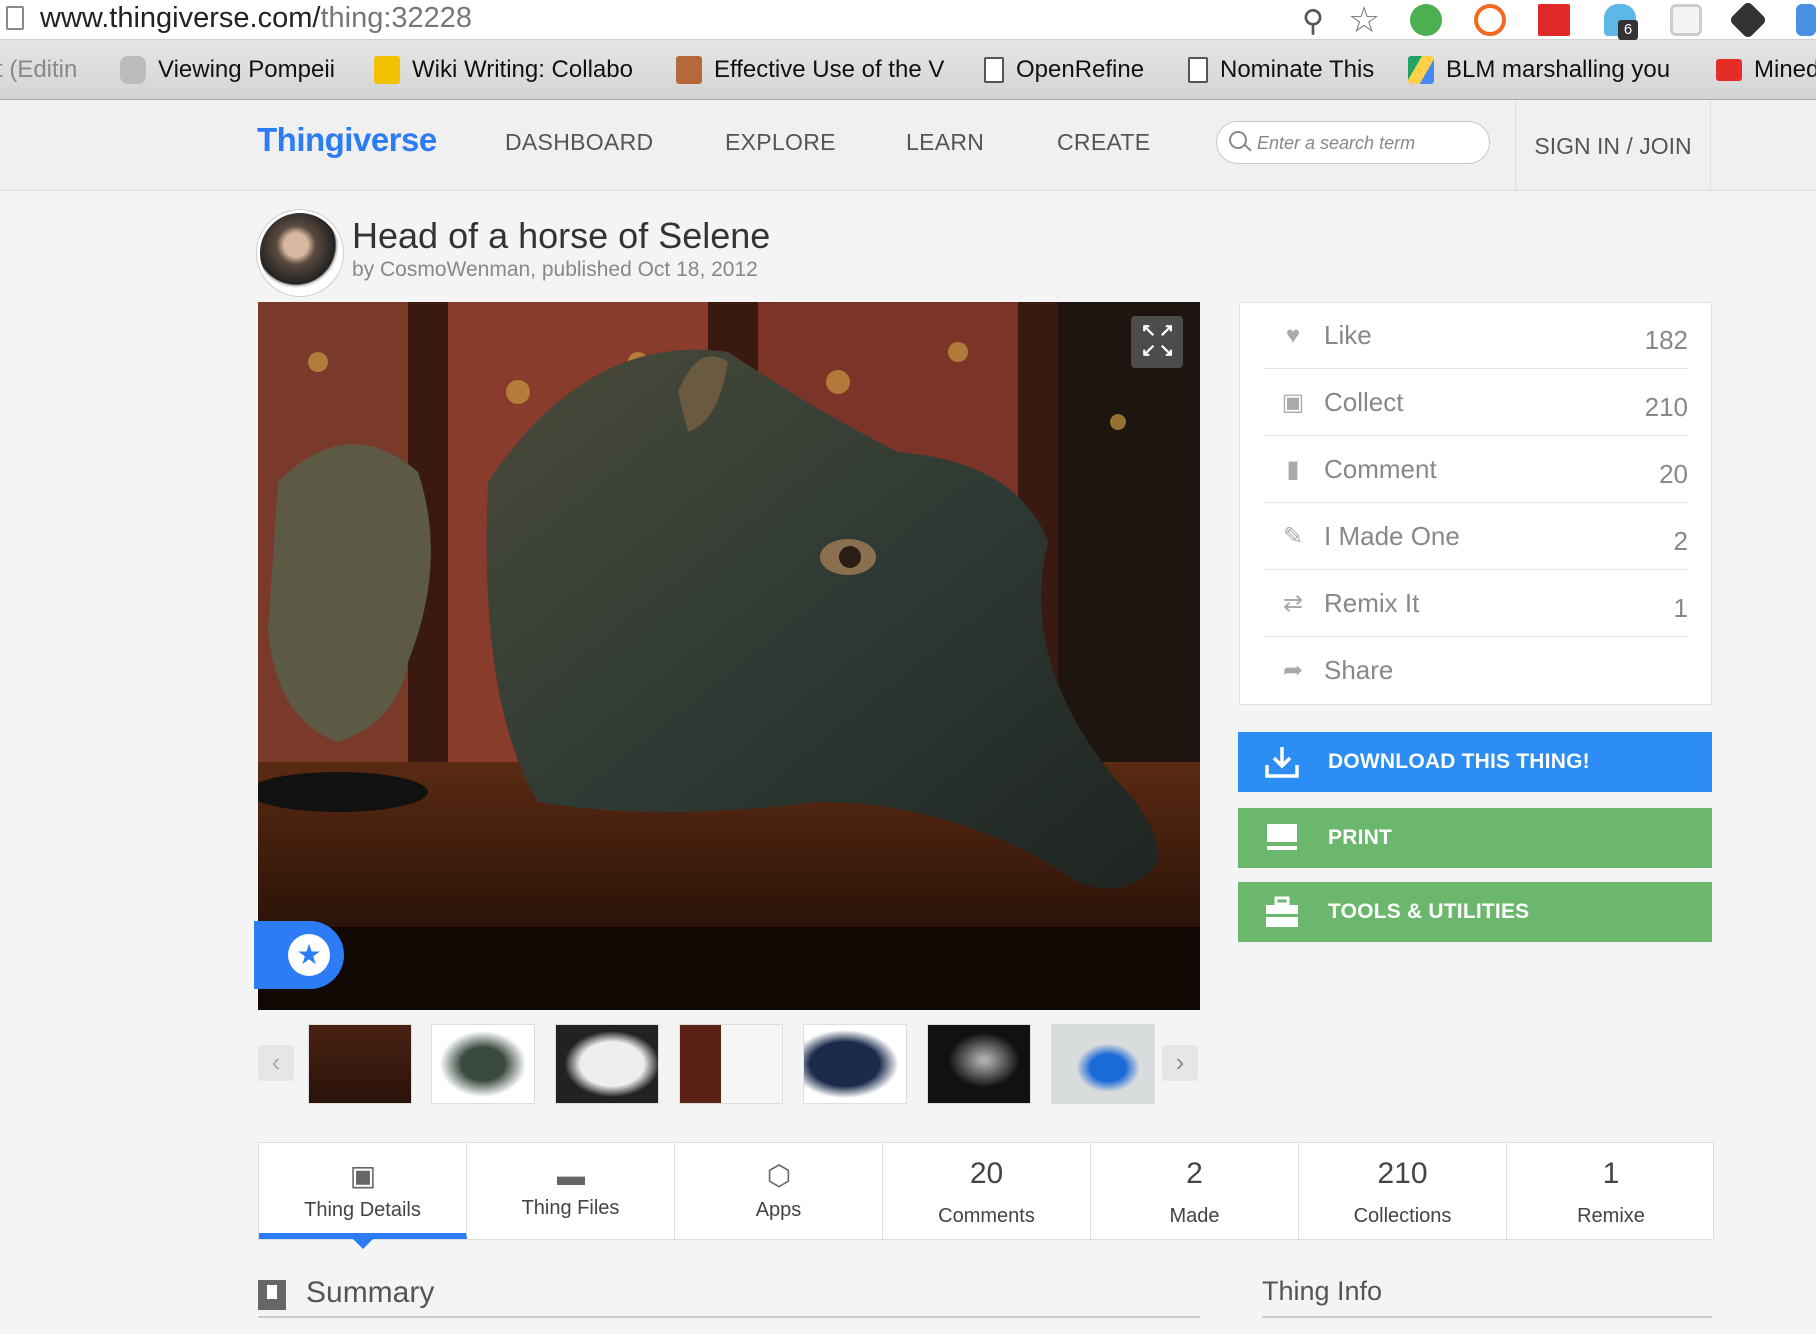  What do you see at coordinates (810, 70) in the screenshot?
I see `bookmark-item: Effective Use of the V` at bounding box center [810, 70].